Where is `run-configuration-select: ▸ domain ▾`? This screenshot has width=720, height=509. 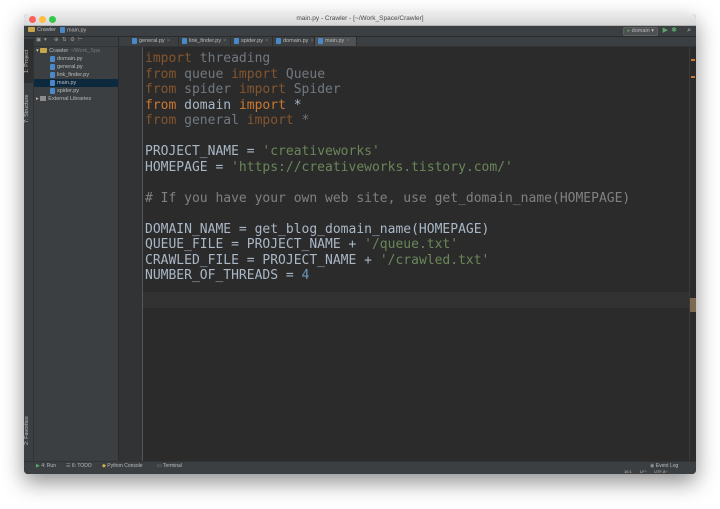 run-configuration-select: ▸ domain ▾ is located at coordinates (640, 31).